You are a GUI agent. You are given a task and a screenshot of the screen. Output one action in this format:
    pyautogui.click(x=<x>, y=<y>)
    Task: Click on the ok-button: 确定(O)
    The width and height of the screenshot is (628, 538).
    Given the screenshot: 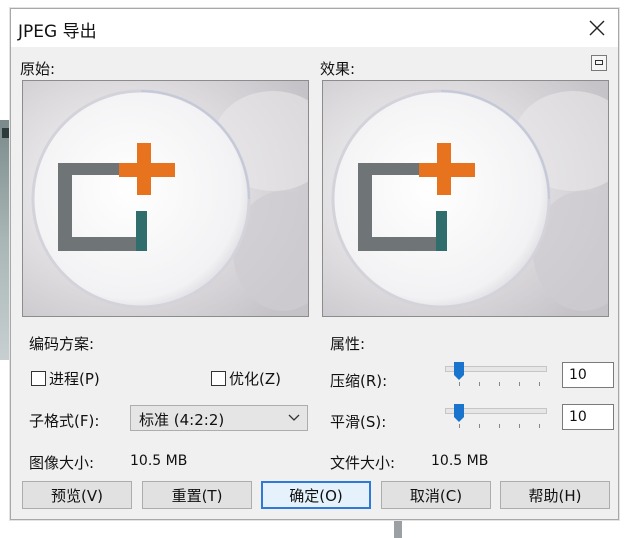 What is the action you would take?
    pyautogui.click(x=316, y=495)
    